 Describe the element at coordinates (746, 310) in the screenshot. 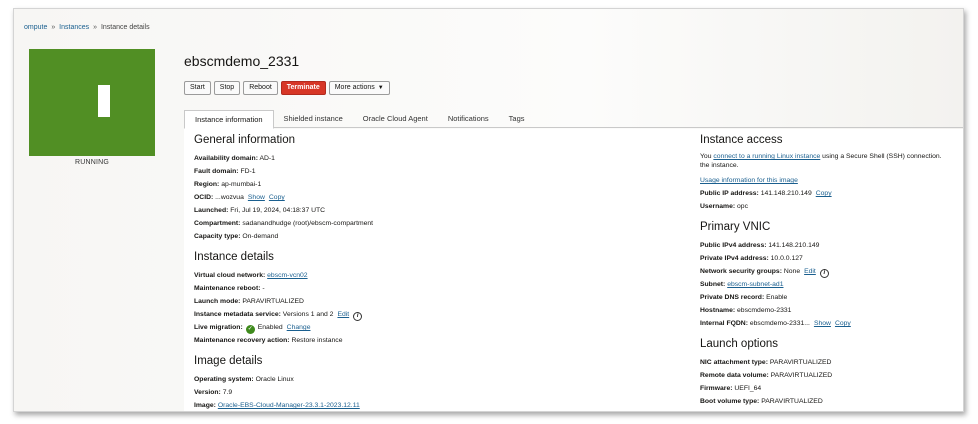

I see `hostname-row: Hostname: ebscmdemo-2331` at that location.